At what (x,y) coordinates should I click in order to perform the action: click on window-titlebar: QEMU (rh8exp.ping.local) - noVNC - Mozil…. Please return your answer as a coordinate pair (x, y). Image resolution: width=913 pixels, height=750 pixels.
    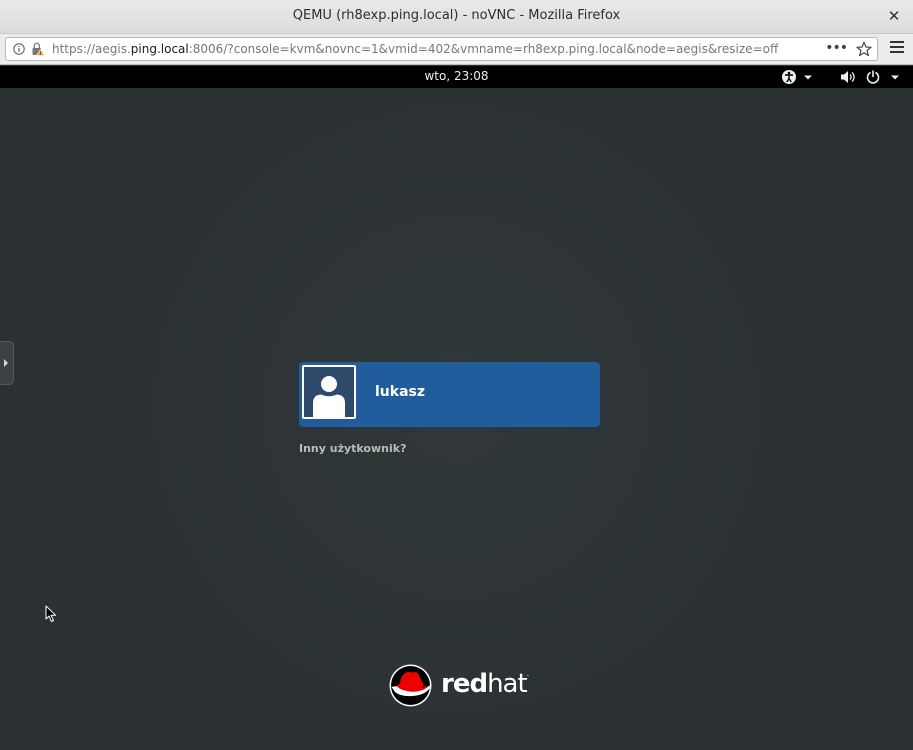
    Looking at the image, I should click on (456, 17).